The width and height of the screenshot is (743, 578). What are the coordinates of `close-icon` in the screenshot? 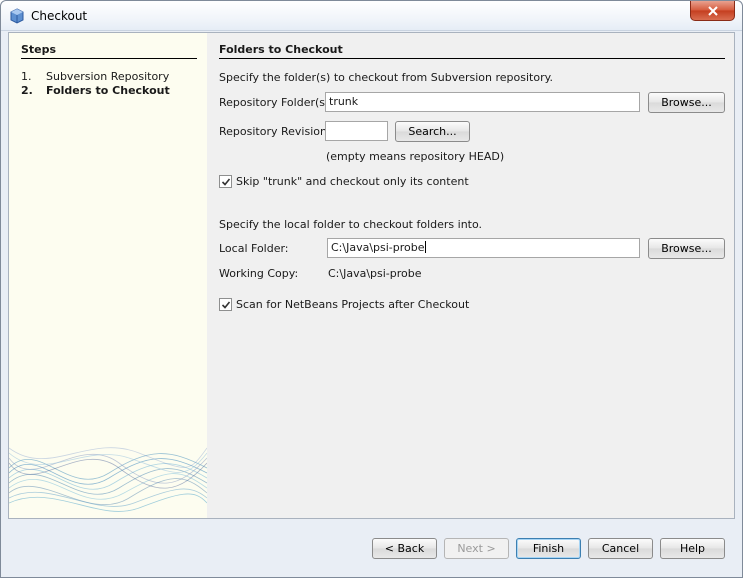 It's located at (712, 10).